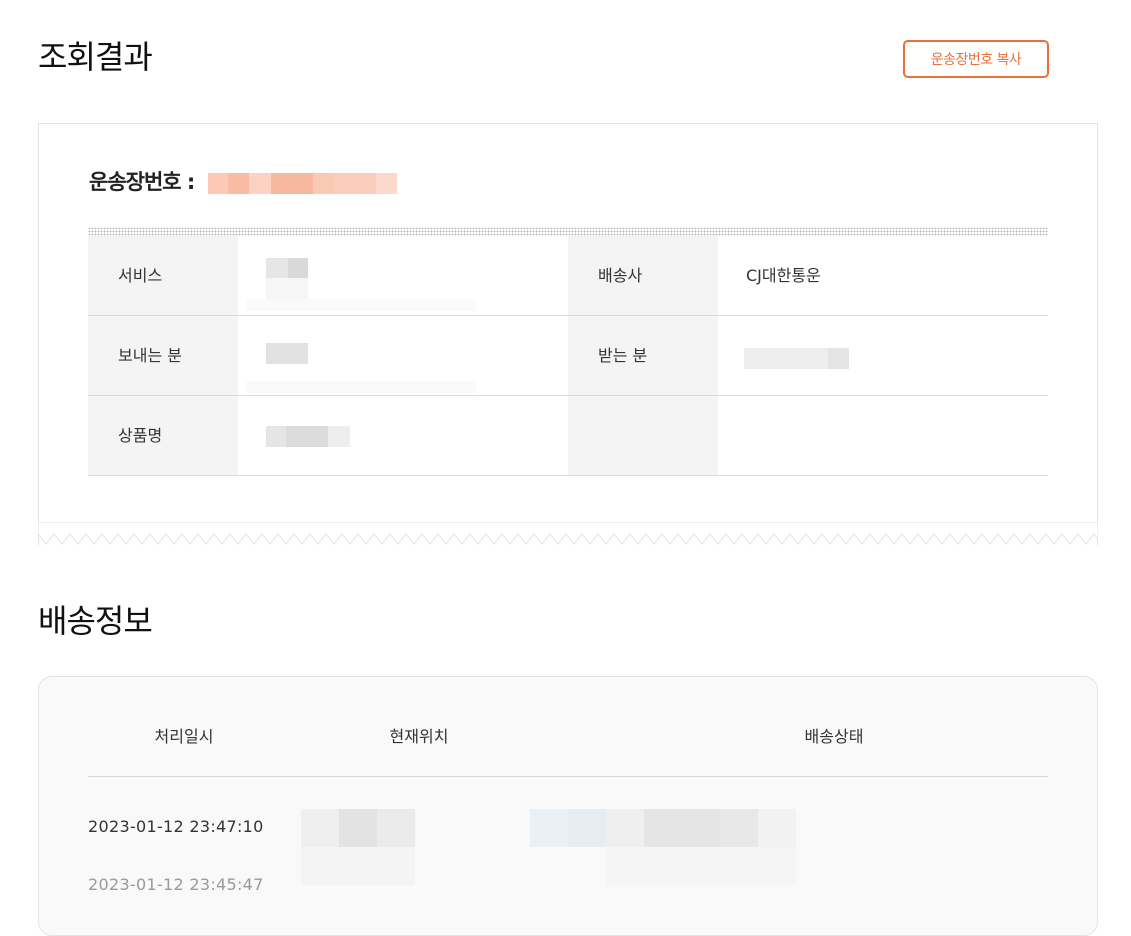 The height and width of the screenshot is (936, 1131). What do you see at coordinates (568, 533) in the screenshot?
I see `zigzag-edge` at bounding box center [568, 533].